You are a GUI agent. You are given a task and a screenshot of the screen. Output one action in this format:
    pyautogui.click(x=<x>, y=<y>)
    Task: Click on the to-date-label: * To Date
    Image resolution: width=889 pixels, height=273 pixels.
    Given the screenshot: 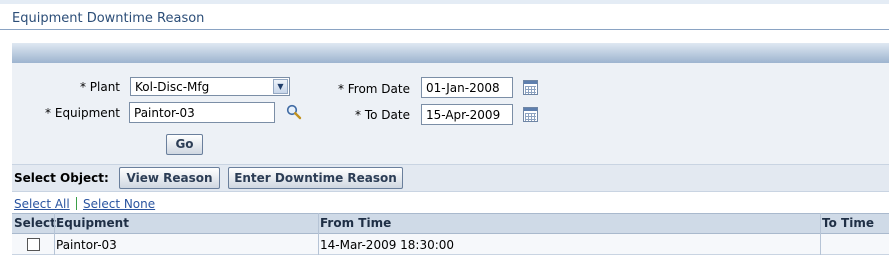 What is the action you would take?
    pyautogui.click(x=365, y=115)
    